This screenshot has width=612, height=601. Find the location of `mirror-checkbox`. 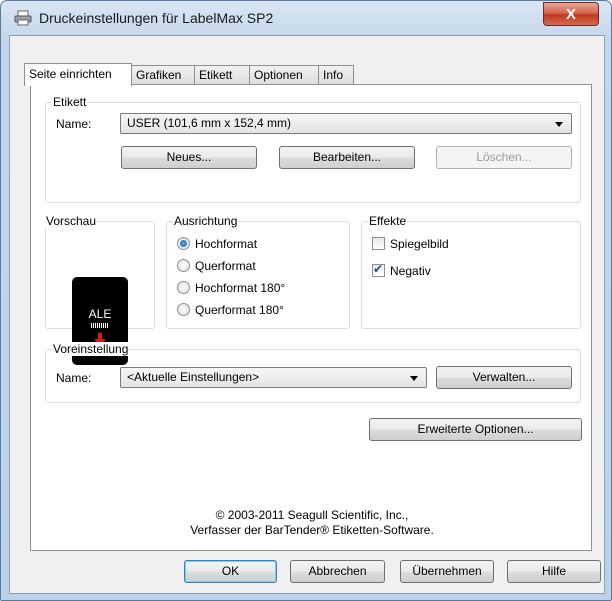

mirror-checkbox is located at coordinates (378, 243).